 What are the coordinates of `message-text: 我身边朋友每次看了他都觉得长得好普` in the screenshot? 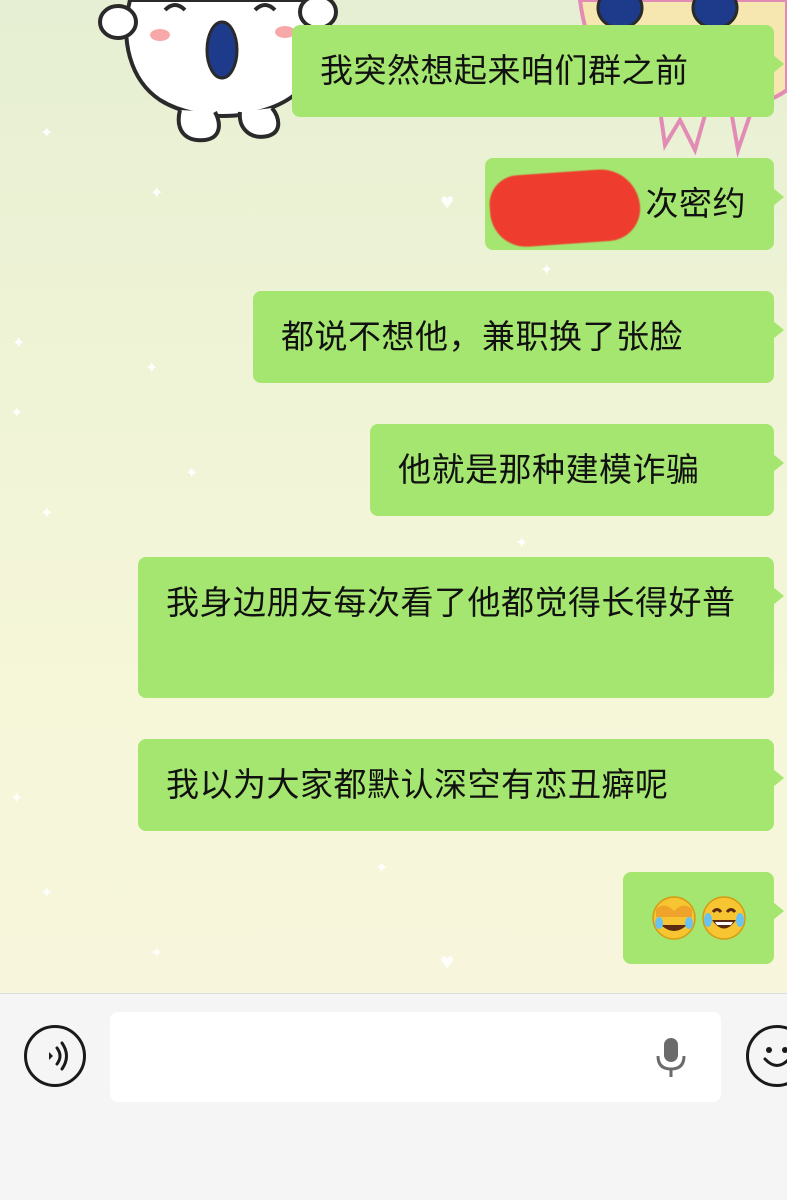 It's located at (451, 602).